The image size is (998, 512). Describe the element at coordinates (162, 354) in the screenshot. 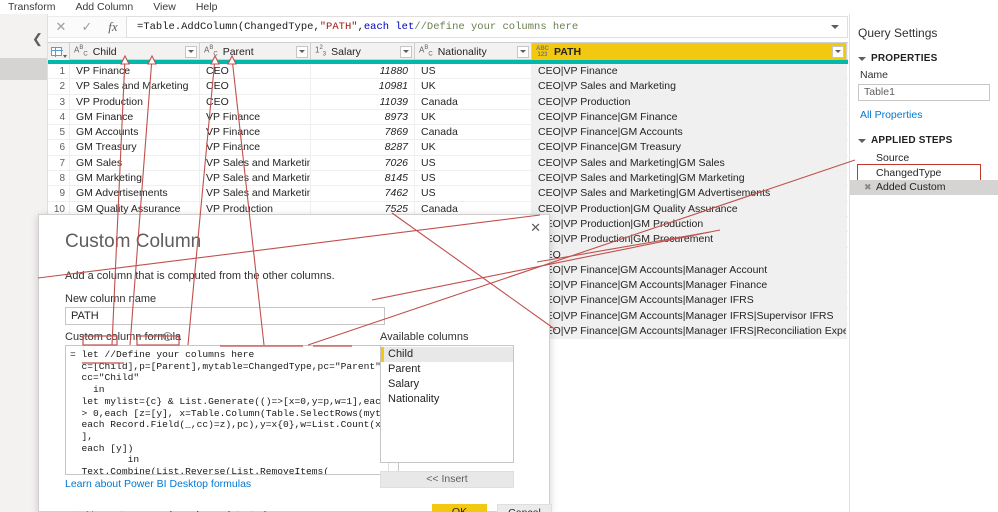

I see `formula-line: = let //Define your columns here` at that location.